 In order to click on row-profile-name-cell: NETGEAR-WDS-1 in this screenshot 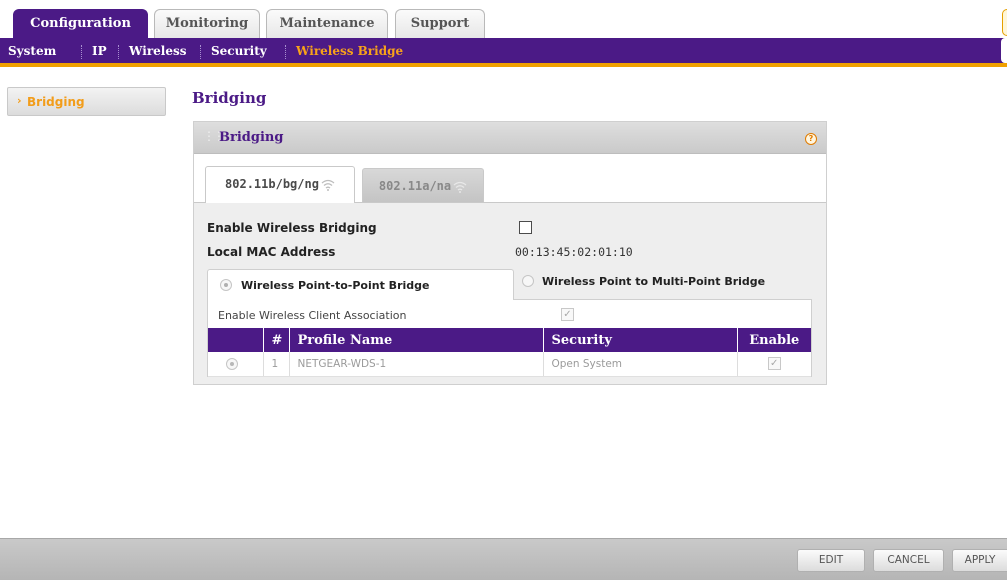, I will do `click(416, 364)`.